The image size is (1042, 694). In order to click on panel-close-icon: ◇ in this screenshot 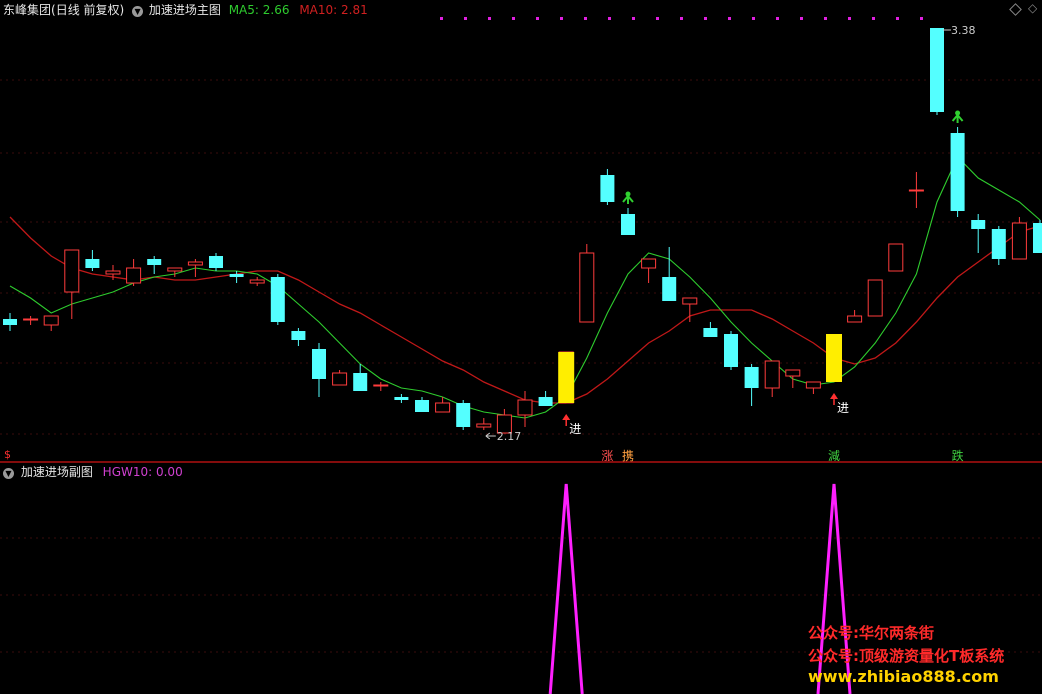, I will do `click(1032, 8)`.